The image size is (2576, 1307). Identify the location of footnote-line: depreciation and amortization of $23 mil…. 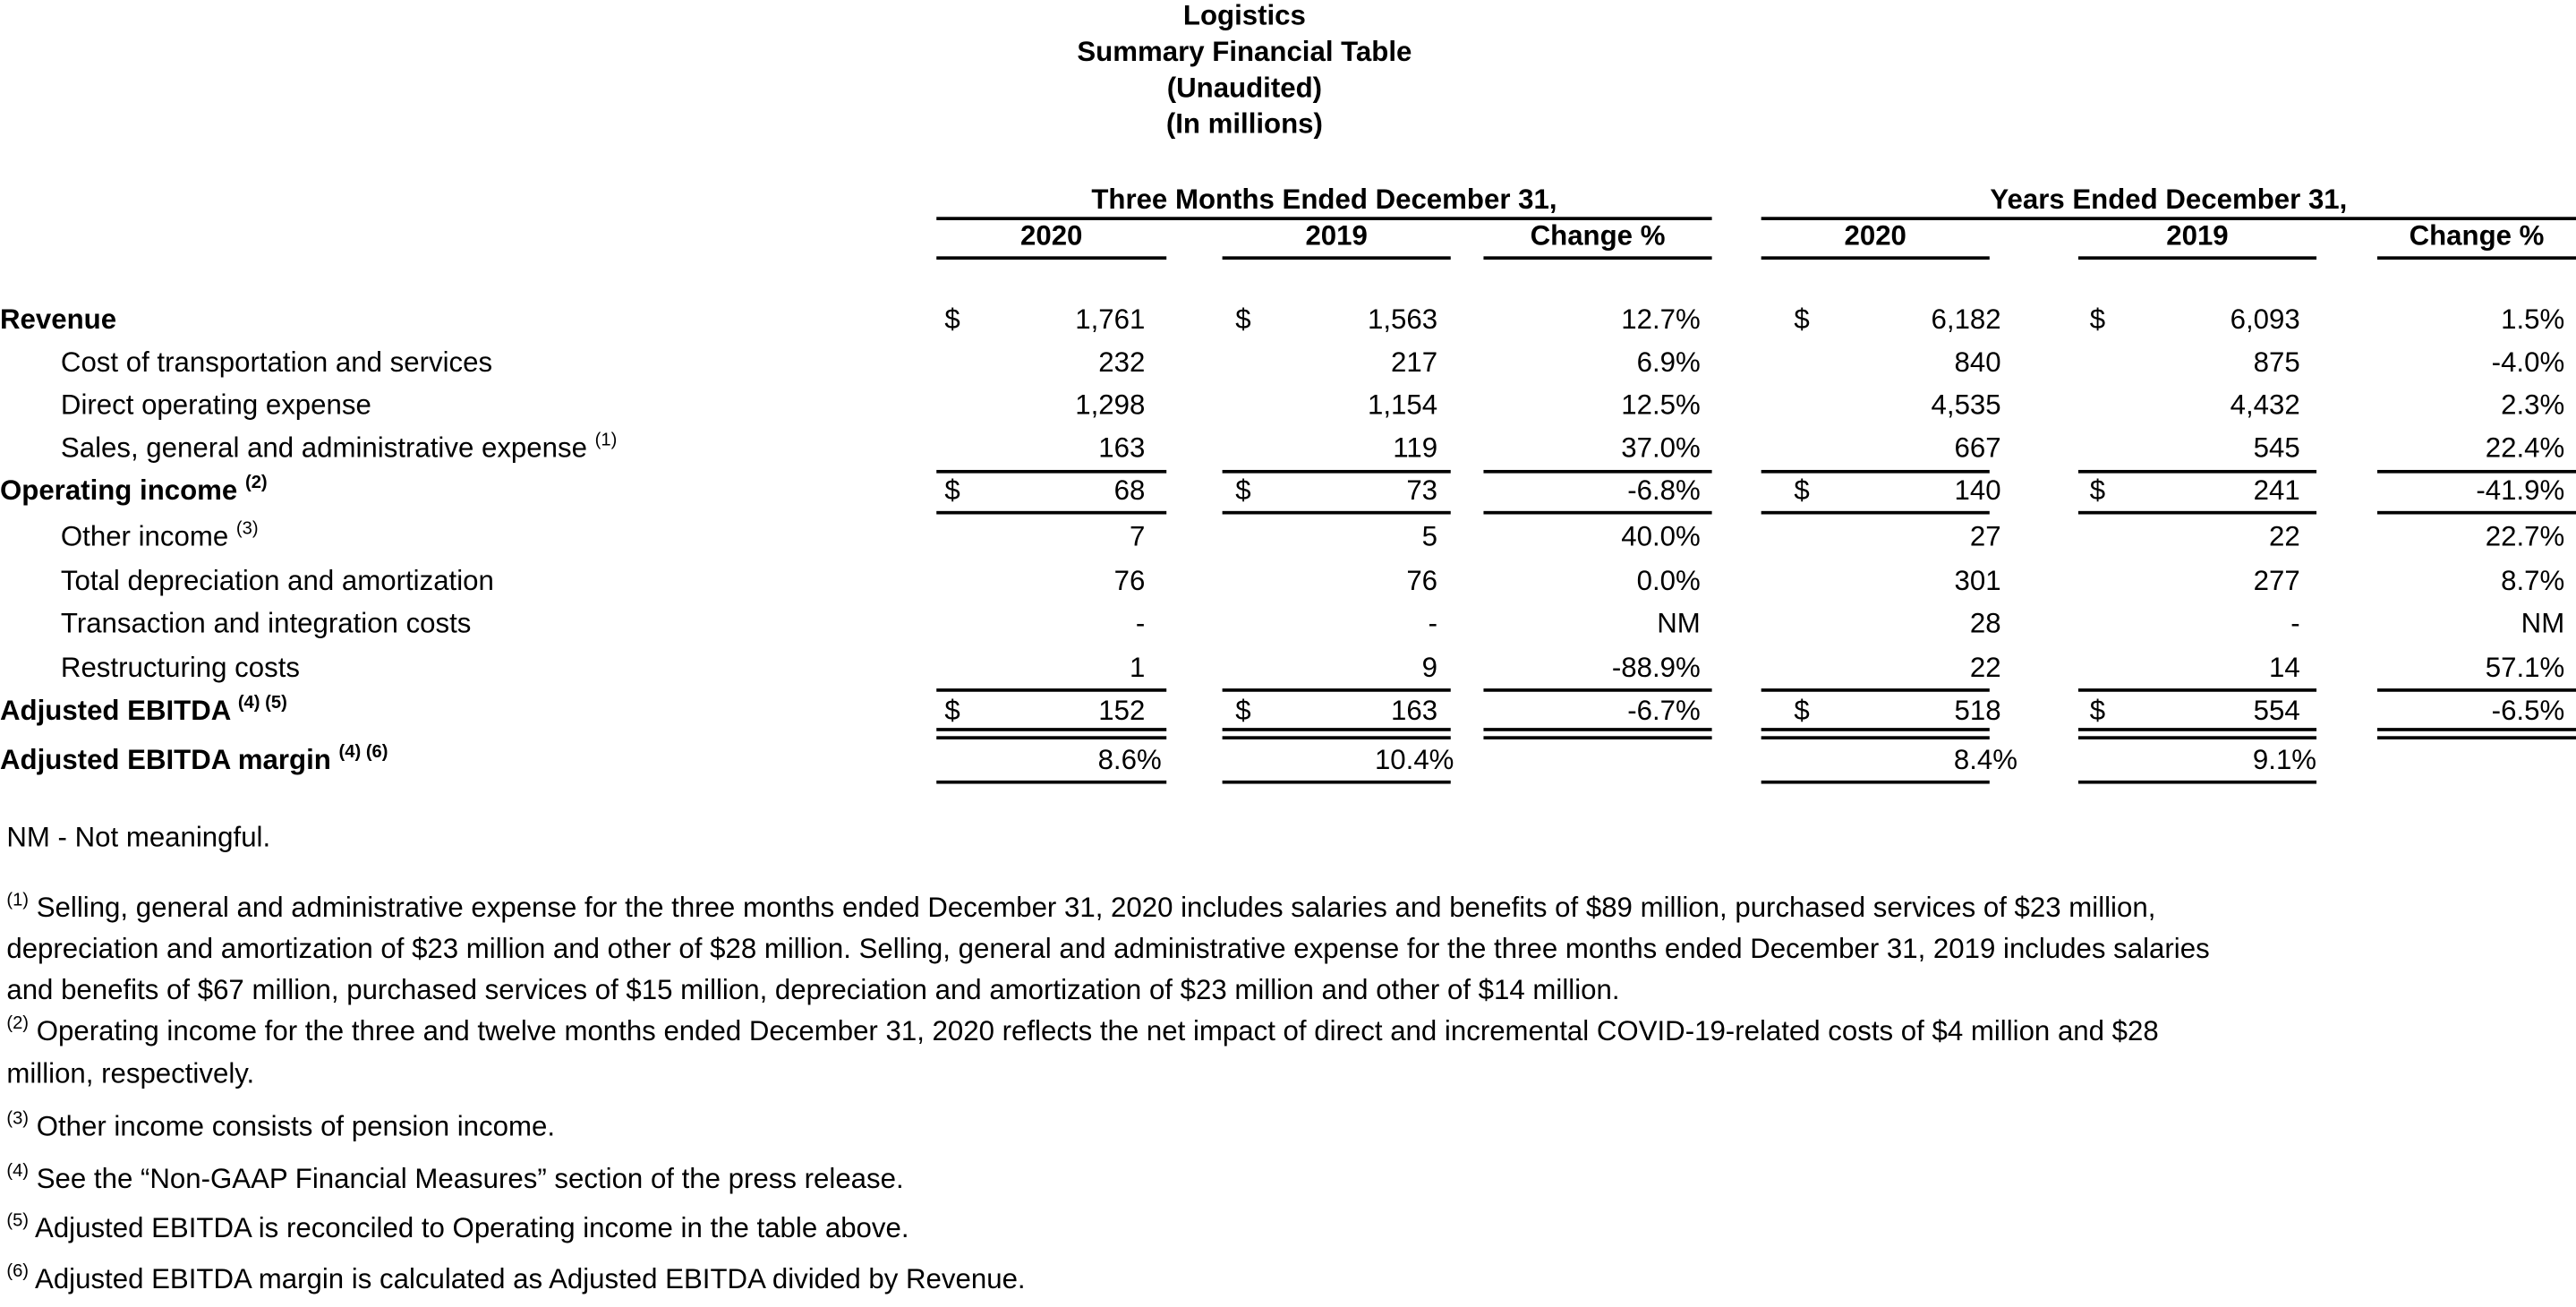
(1107, 950).